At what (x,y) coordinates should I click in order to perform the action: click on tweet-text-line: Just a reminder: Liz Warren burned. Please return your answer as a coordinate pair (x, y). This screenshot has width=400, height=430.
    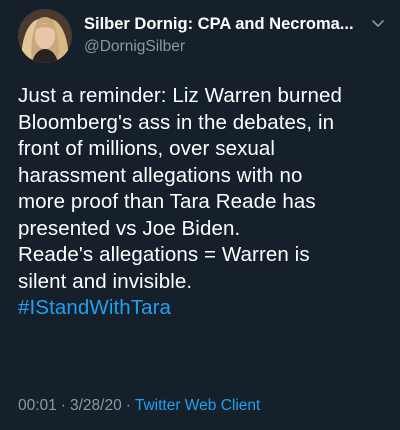
    Looking at the image, I should click on (180, 95).